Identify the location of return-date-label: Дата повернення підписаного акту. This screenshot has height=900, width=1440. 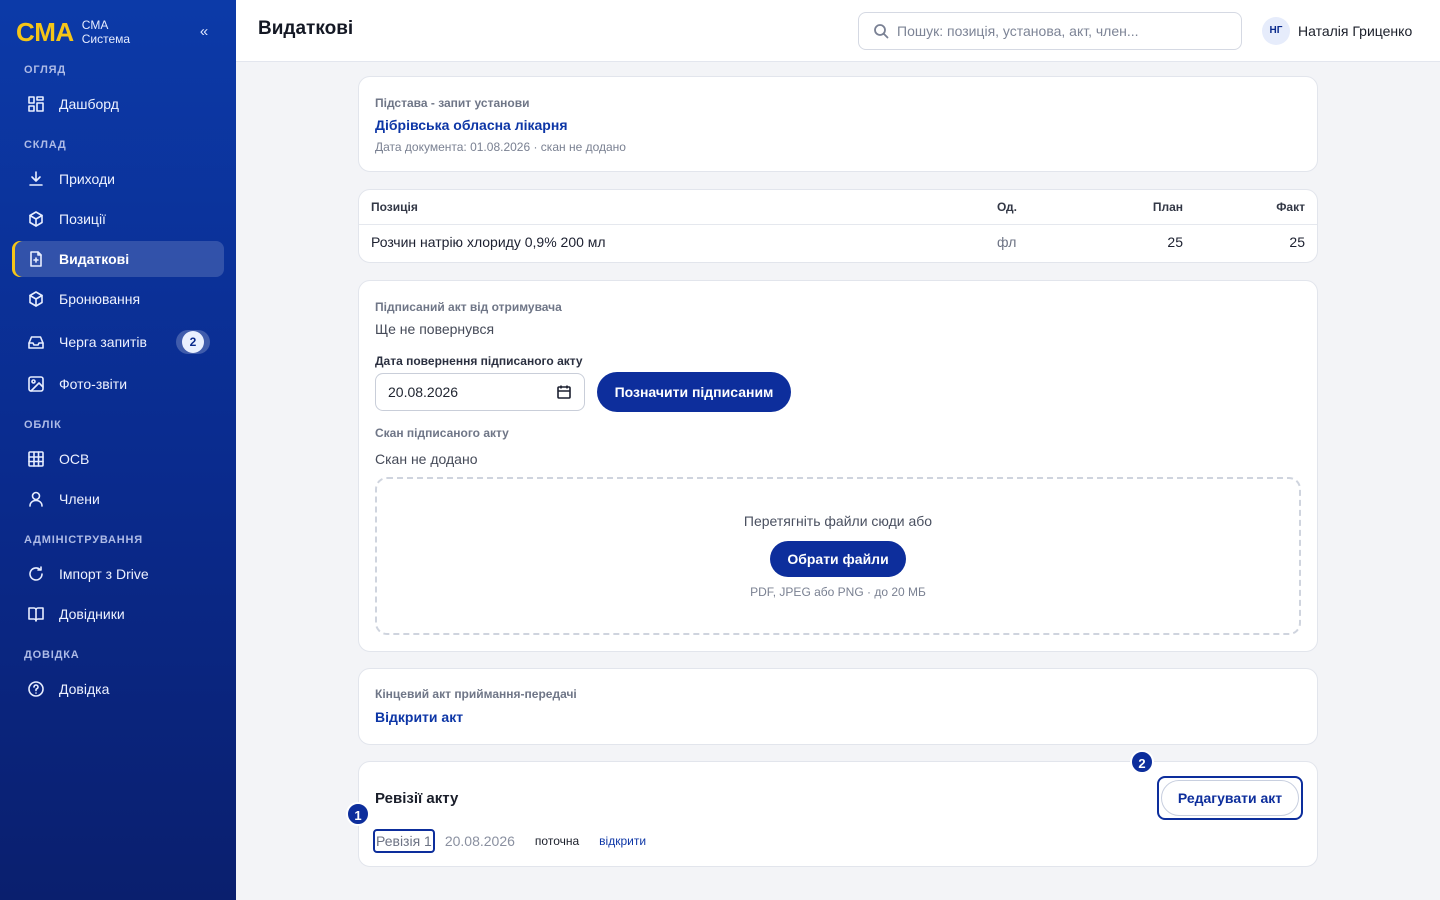
(479, 361).